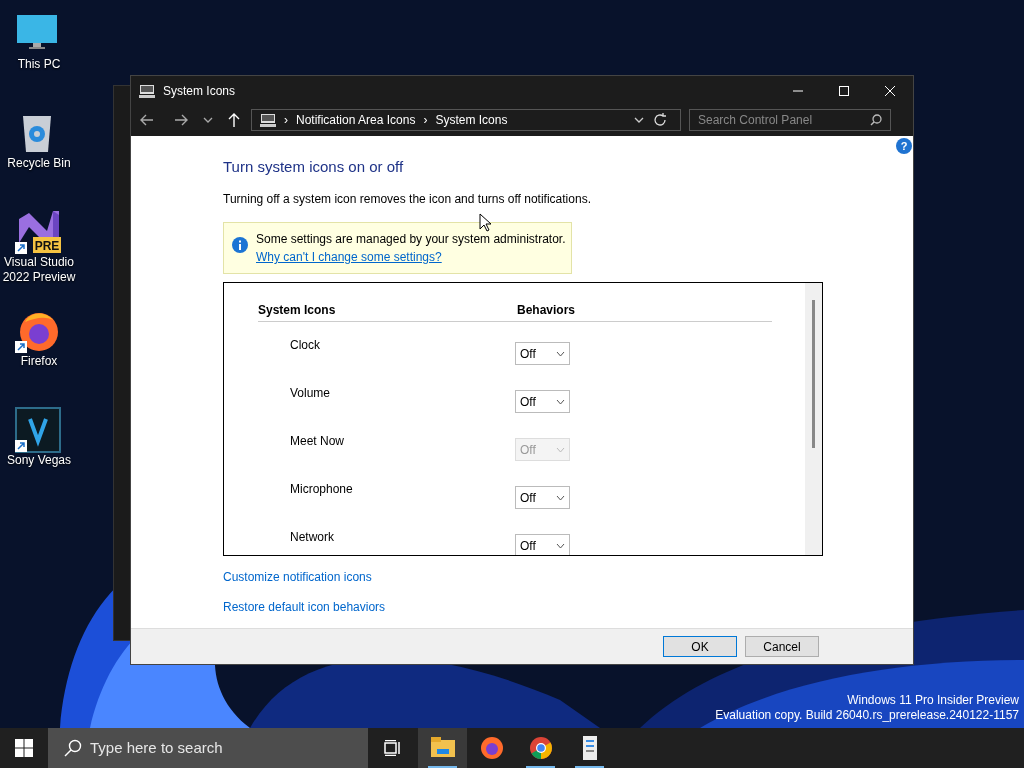 The height and width of the screenshot is (768, 1024). What do you see at coordinates (790, 120) in the screenshot?
I see `search-field: Search Control Panel` at bounding box center [790, 120].